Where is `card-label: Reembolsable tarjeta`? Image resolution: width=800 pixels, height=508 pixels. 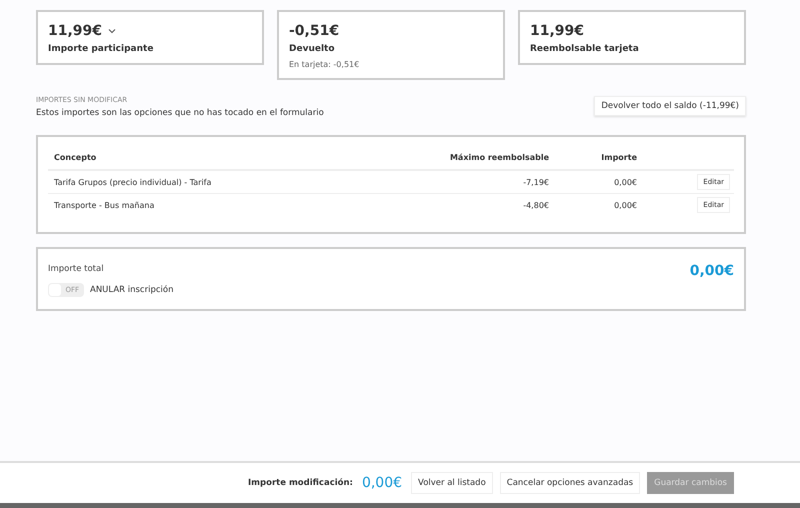
card-label: Reembolsable tarjeta is located at coordinates (585, 49).